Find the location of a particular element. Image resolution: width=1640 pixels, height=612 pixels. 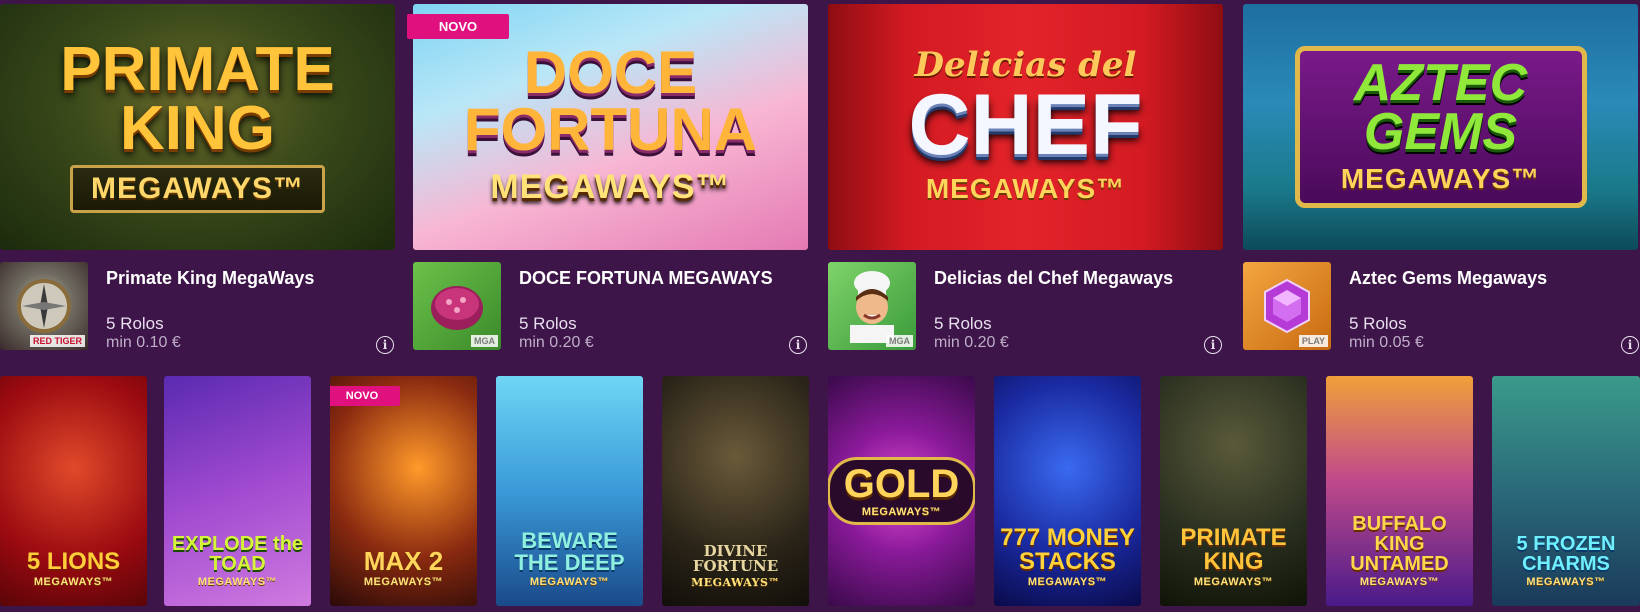

game-min-bet: min 0.05 € is located at coordinates (1386, 342).